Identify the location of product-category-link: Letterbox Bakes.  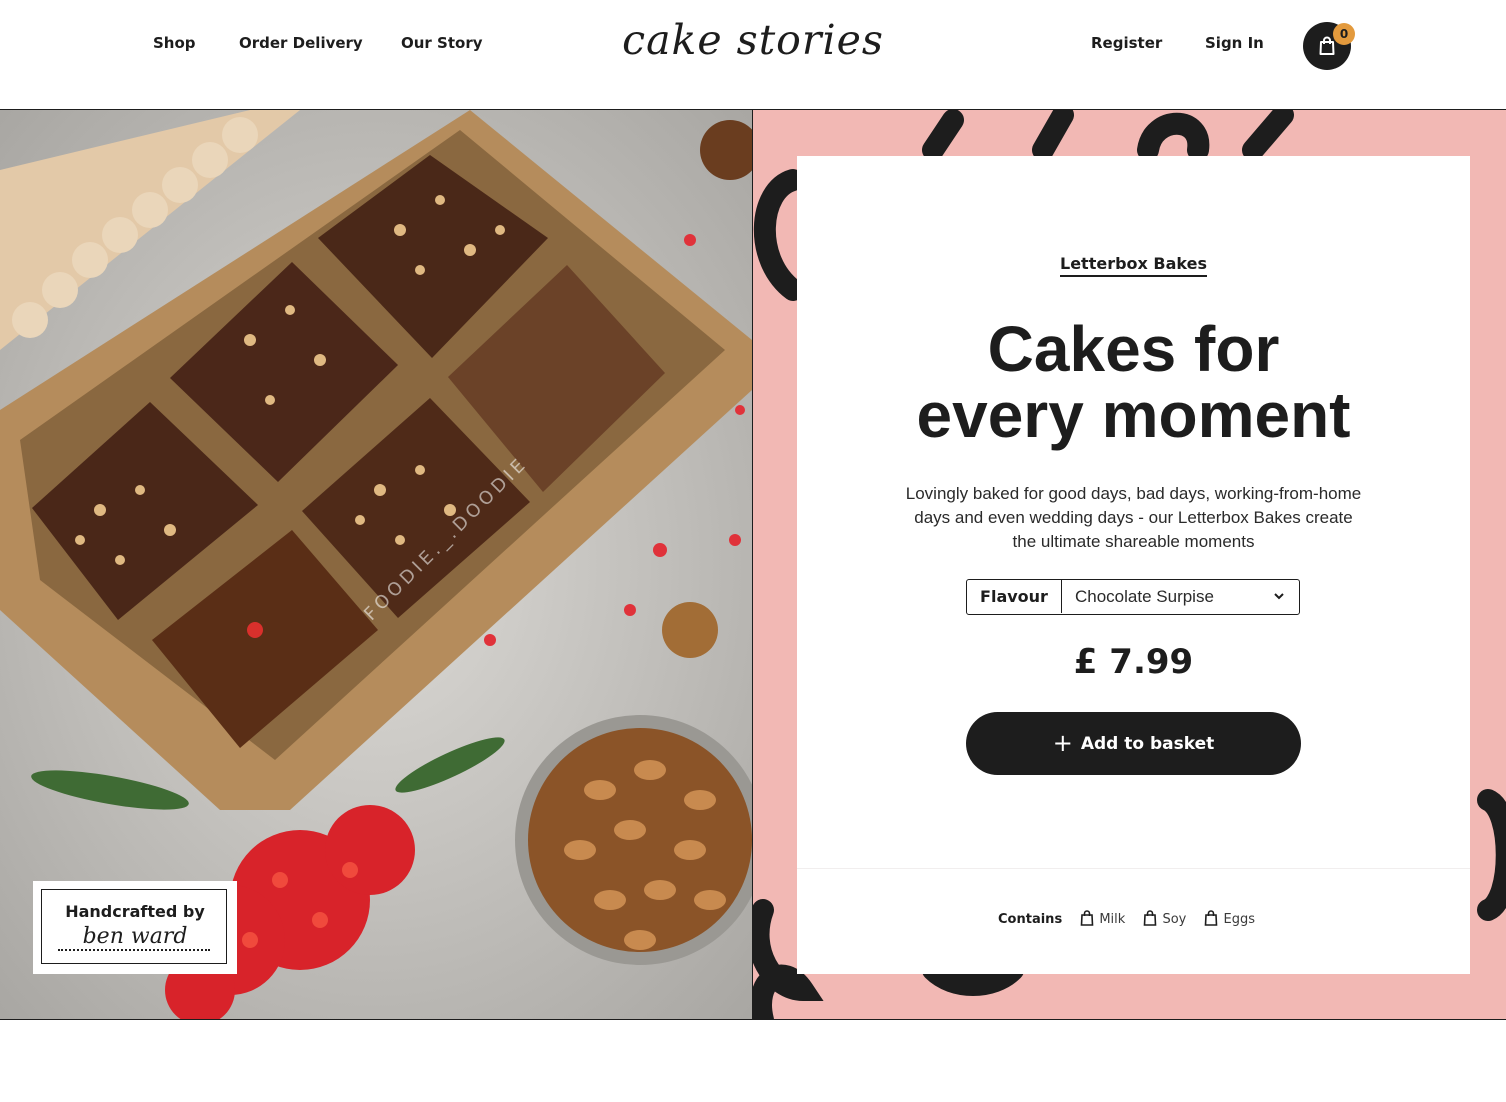
(1133, 265).